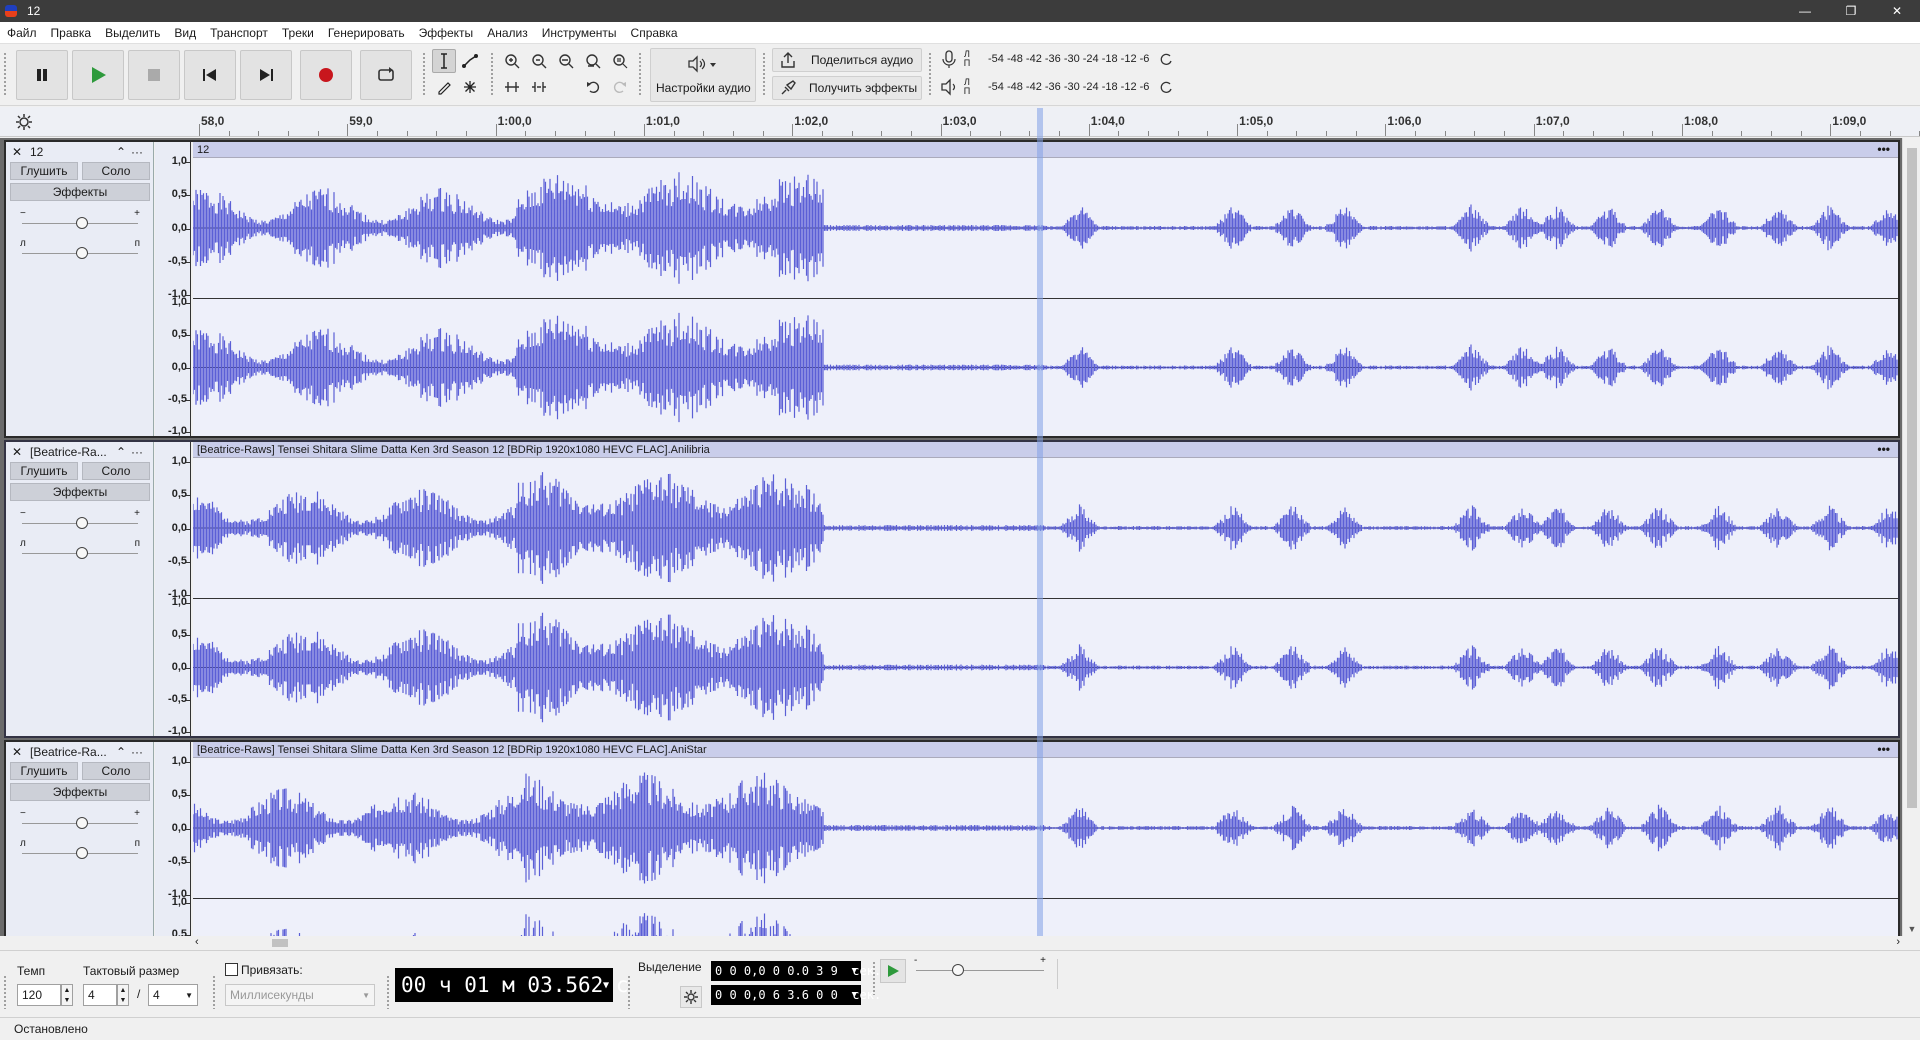 This screenshot has height=1040, width=1920. I want to click on selection-tool-button, so click(444, 61).